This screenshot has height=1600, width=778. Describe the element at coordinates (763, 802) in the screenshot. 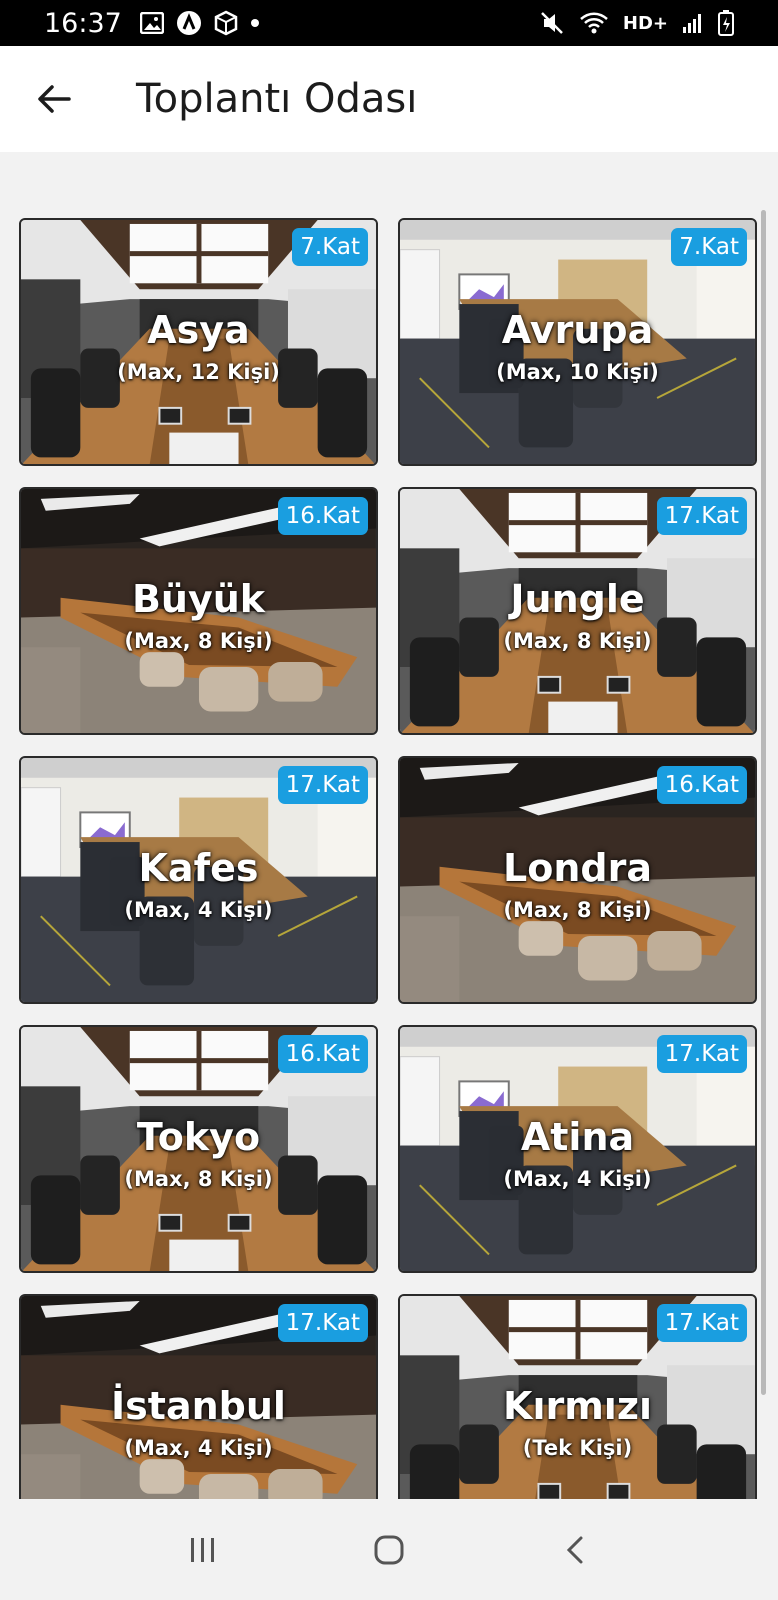

I see `scrollbar` at that location.